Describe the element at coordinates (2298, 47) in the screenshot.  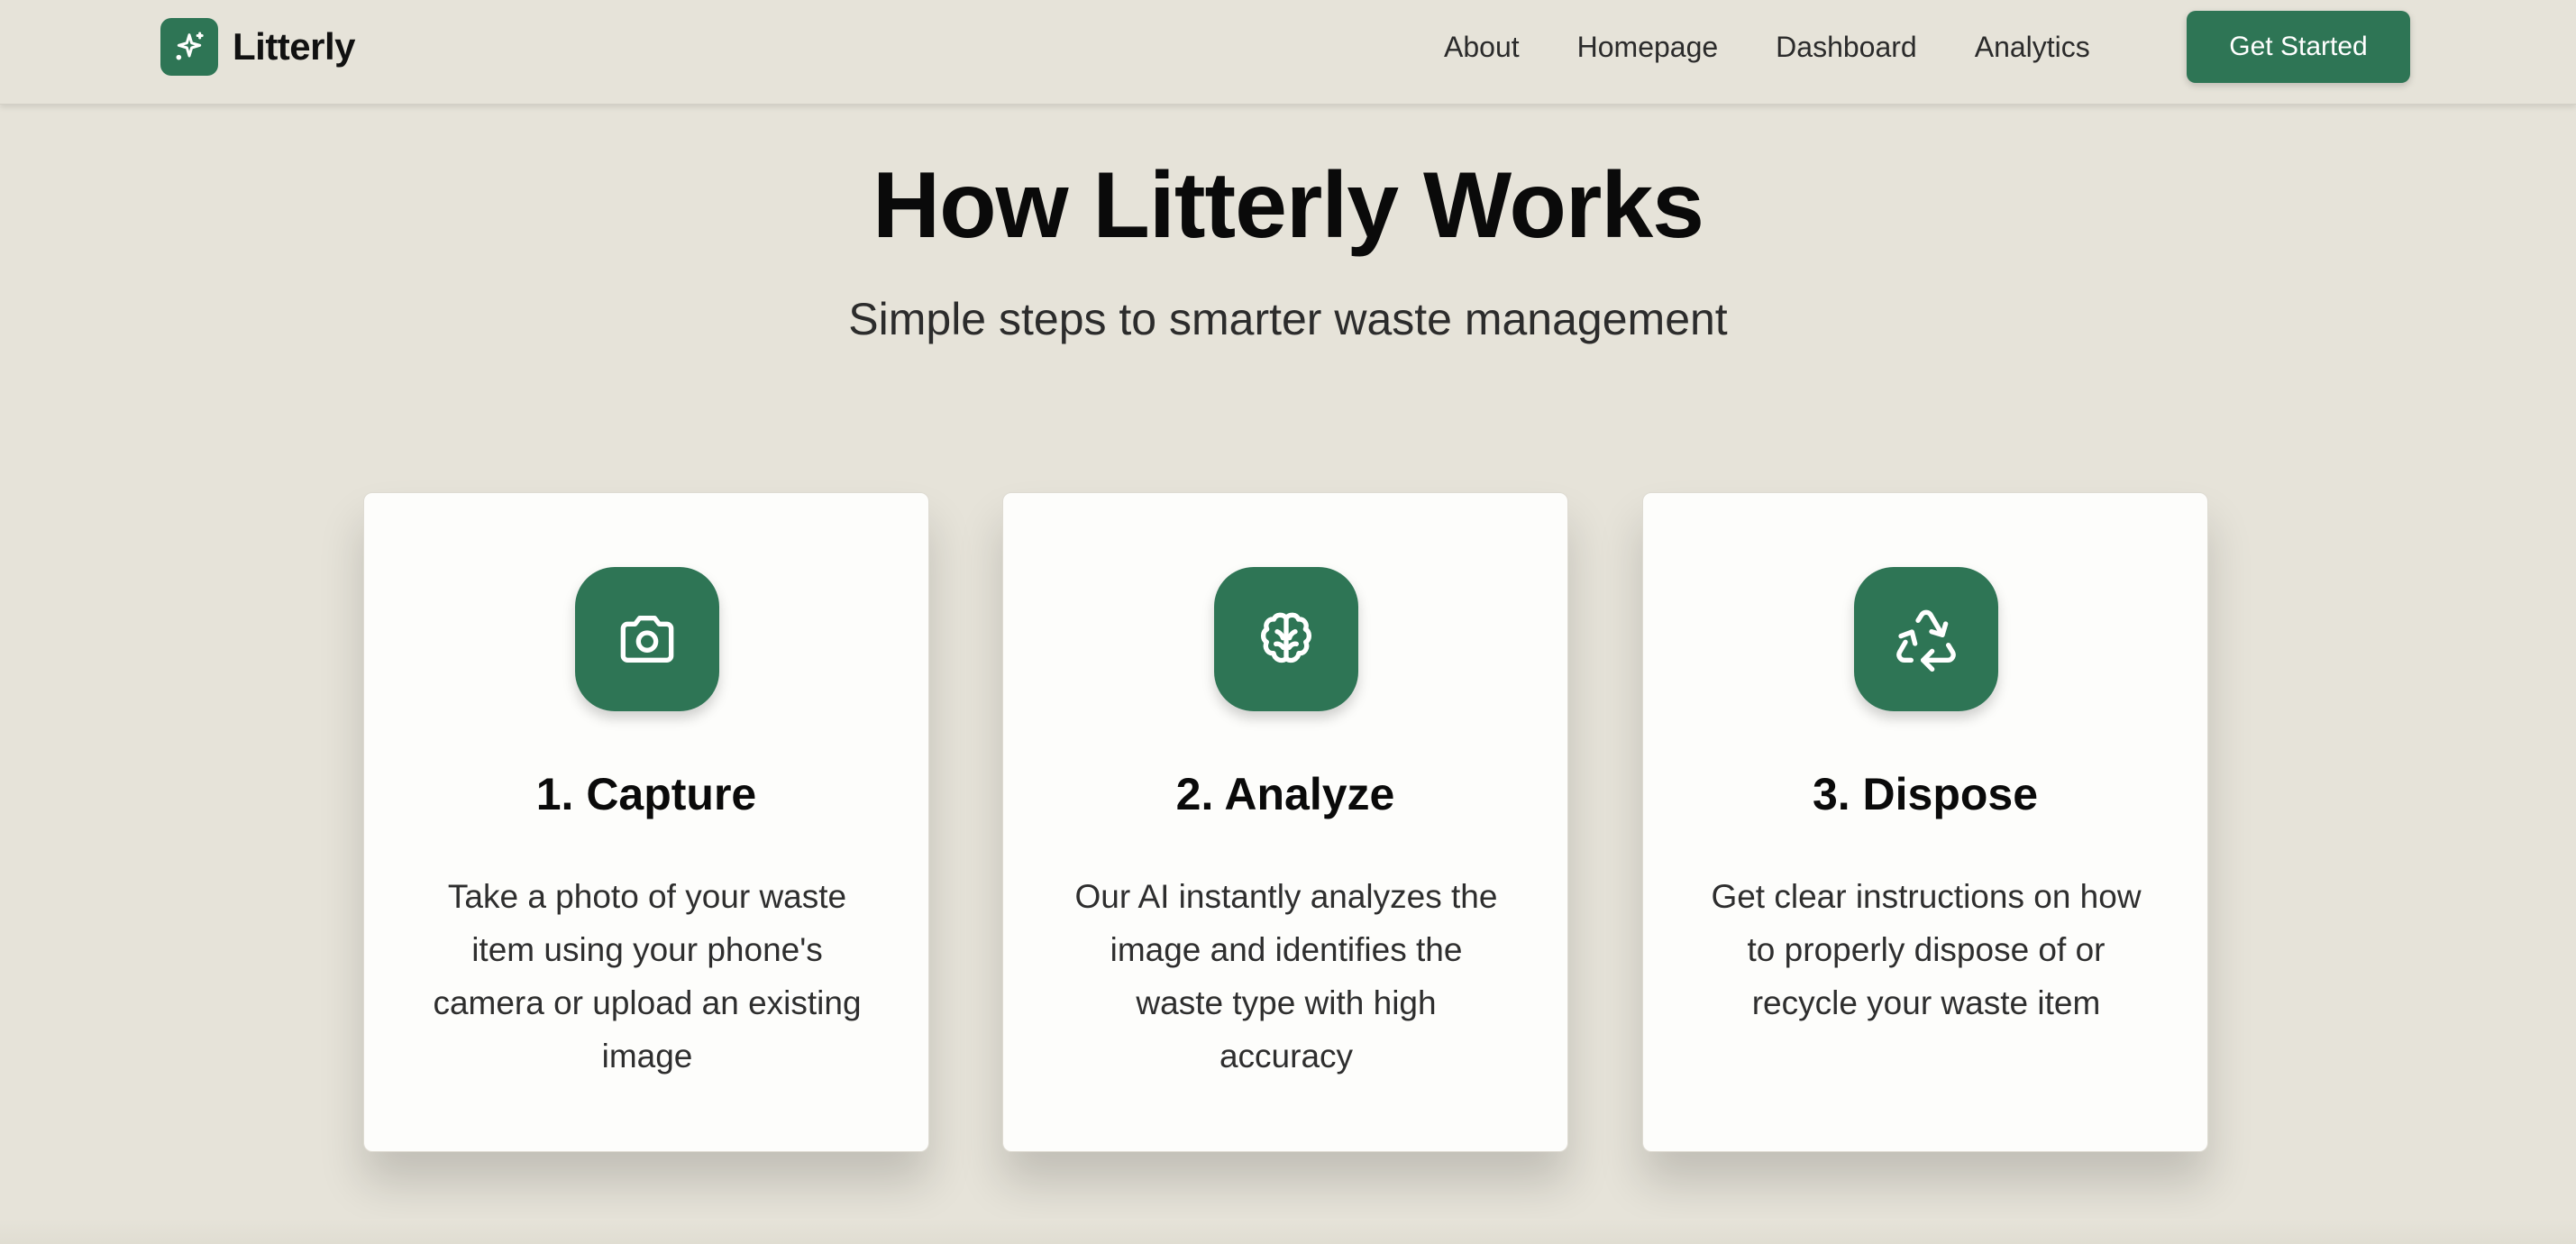
I see `get-started-button: Get Started` at that location.